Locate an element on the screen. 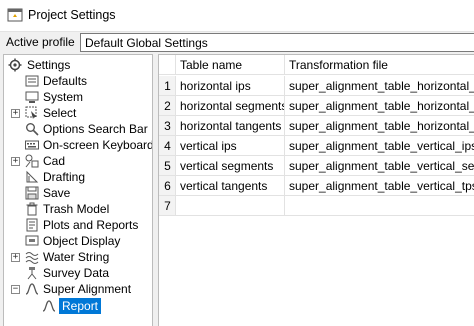 The width and height of the screenshot is (474, 326). column-header-table-name: Table name is located at coordinates (230, 65).